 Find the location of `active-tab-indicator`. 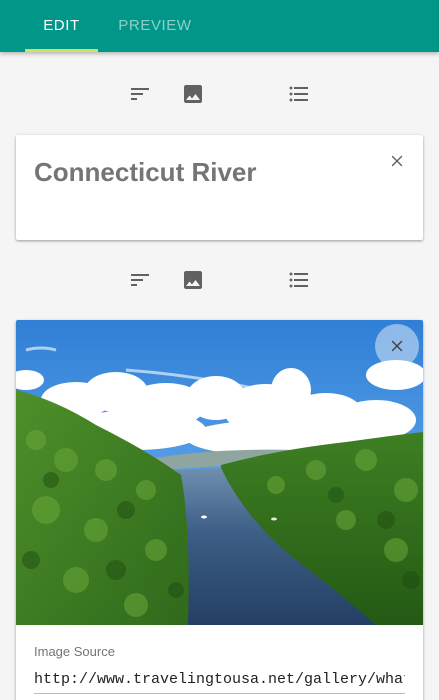

active-tab-indicator is located at coordinates (61, 50).